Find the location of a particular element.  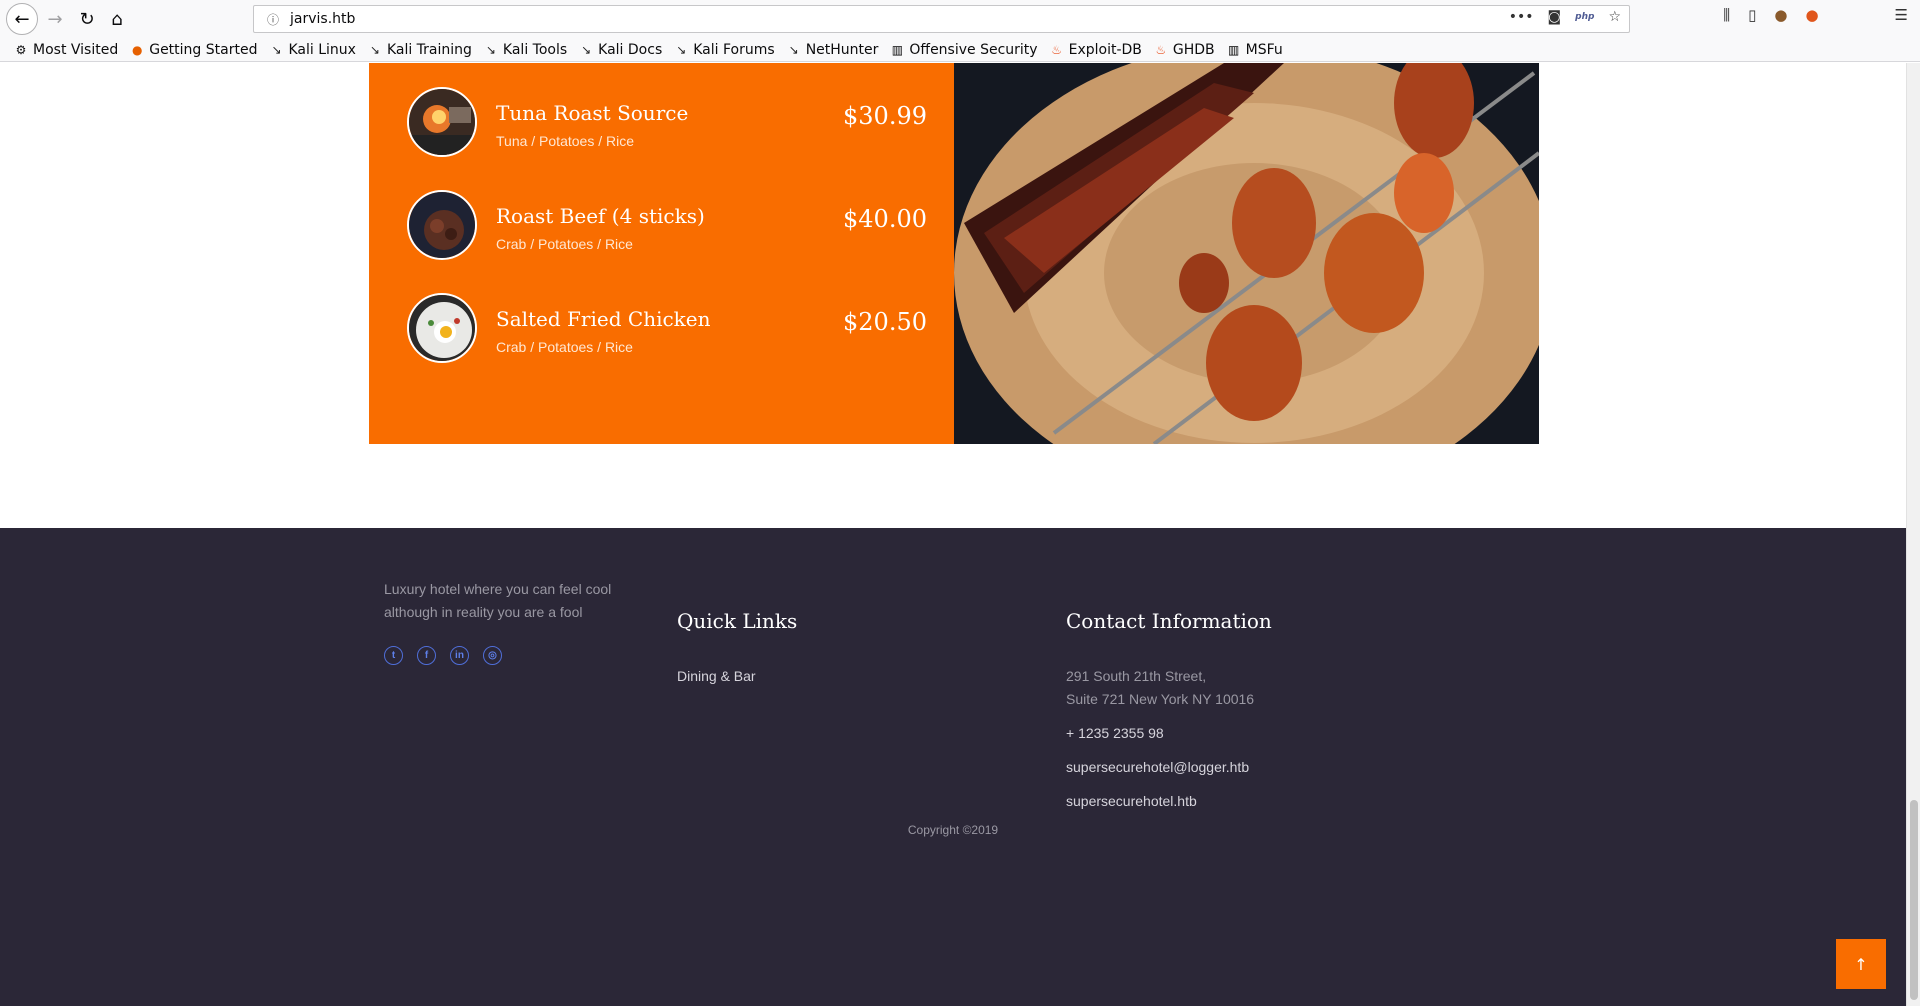

contact-website: supersecurehotel.htb is located at coordinates (1131, 801).